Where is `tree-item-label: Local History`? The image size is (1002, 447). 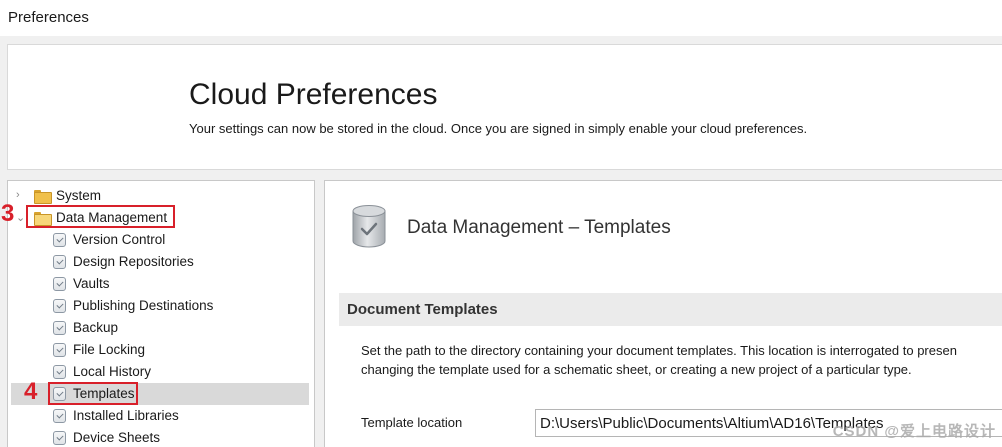
tree-item-label: Local History is located at coordinates (112, 371).